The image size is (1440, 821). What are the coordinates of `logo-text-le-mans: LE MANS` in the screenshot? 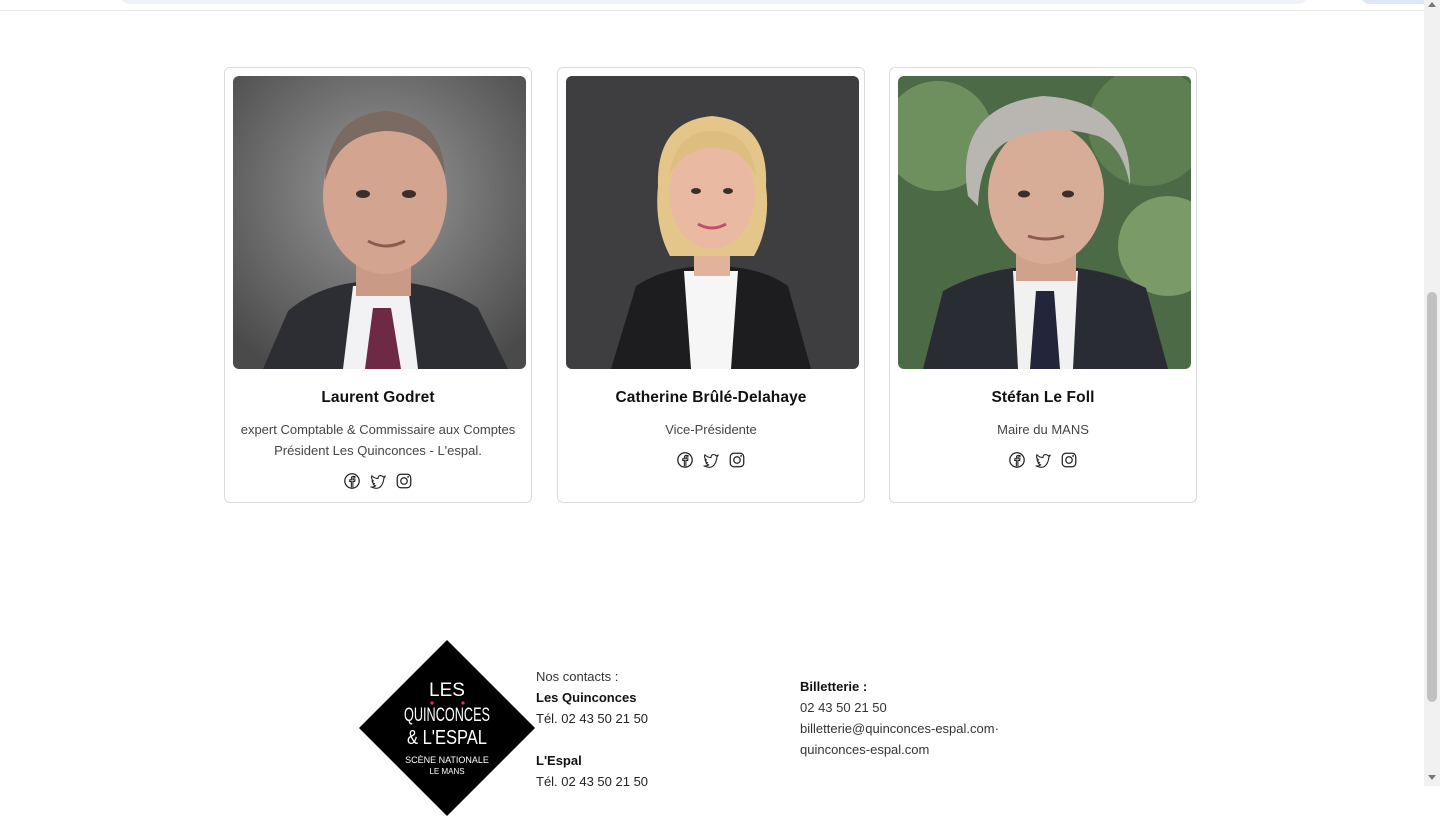 It's located at (446, 771).